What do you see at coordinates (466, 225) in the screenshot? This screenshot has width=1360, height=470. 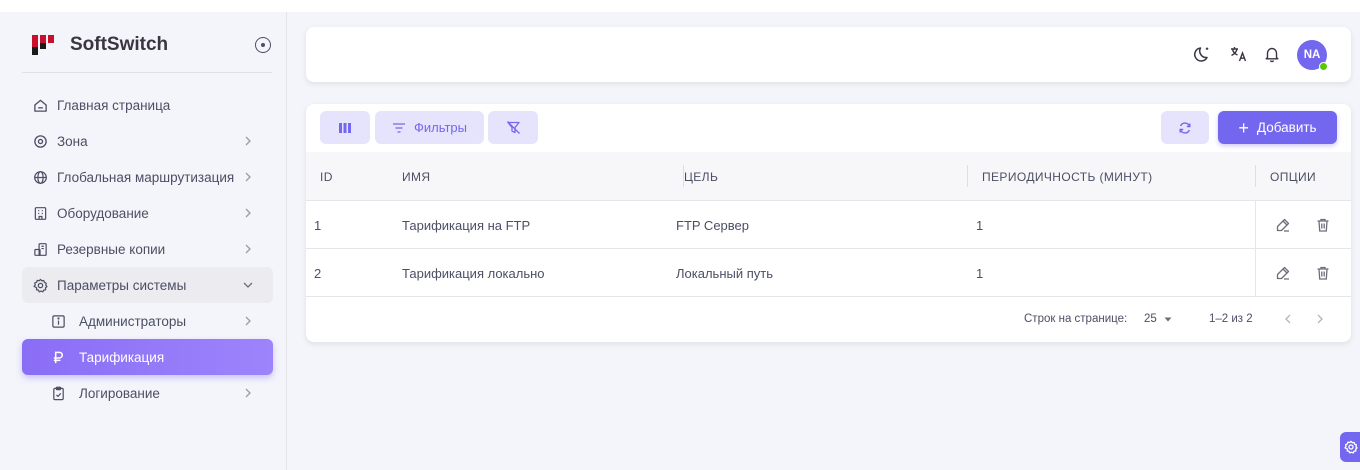 I see `cell-name: Тарификация на FTP` at bounding box center [466, 225].